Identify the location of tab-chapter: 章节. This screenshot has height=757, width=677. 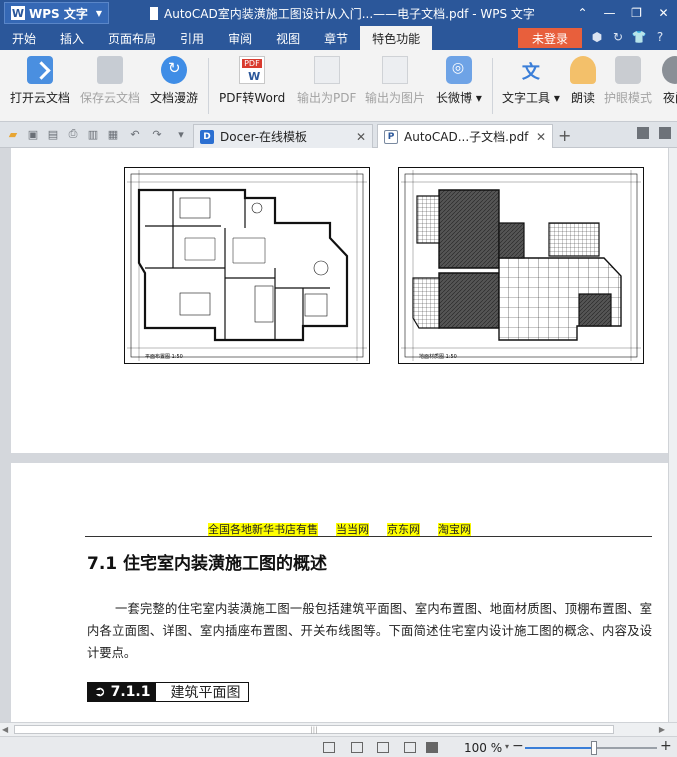
(336, 38).